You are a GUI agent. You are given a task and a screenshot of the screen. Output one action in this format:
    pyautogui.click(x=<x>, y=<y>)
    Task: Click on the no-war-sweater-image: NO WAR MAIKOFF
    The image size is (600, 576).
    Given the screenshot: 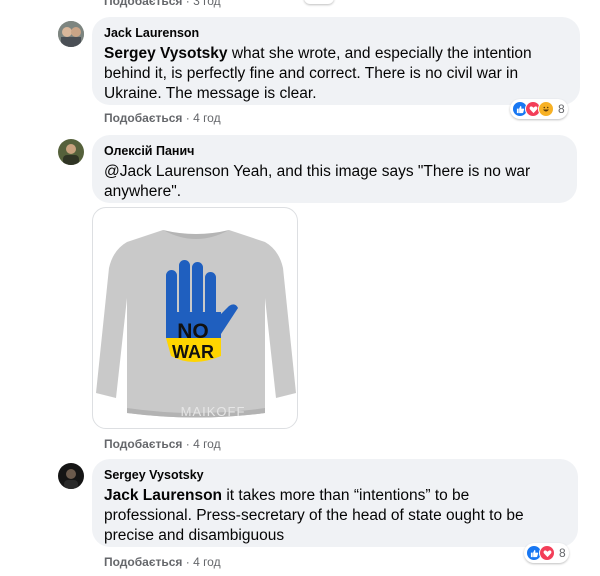 What is the action you would take?
    pyautogui.click(x=196, y=324)
    